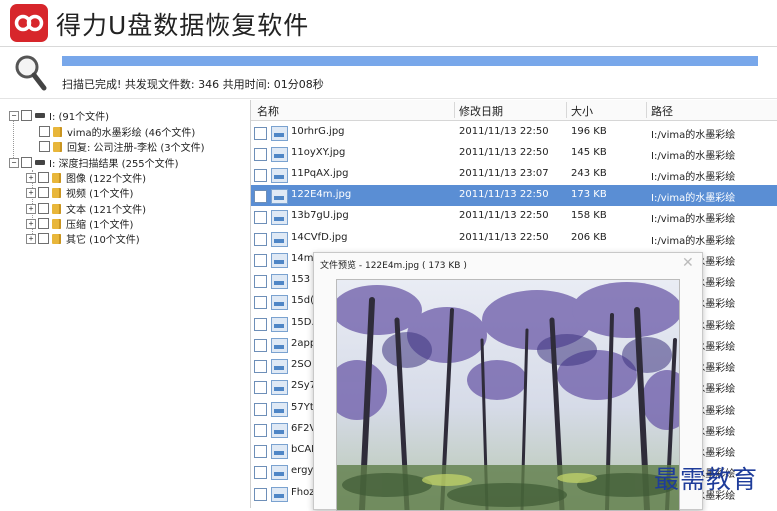 This screenshot has height=511, width=777. What do you see at coordinates (86, 177) in the screenshot?
I see `tree-node-images: + 图像 (122个文件)` at bounding box center [86, 177].